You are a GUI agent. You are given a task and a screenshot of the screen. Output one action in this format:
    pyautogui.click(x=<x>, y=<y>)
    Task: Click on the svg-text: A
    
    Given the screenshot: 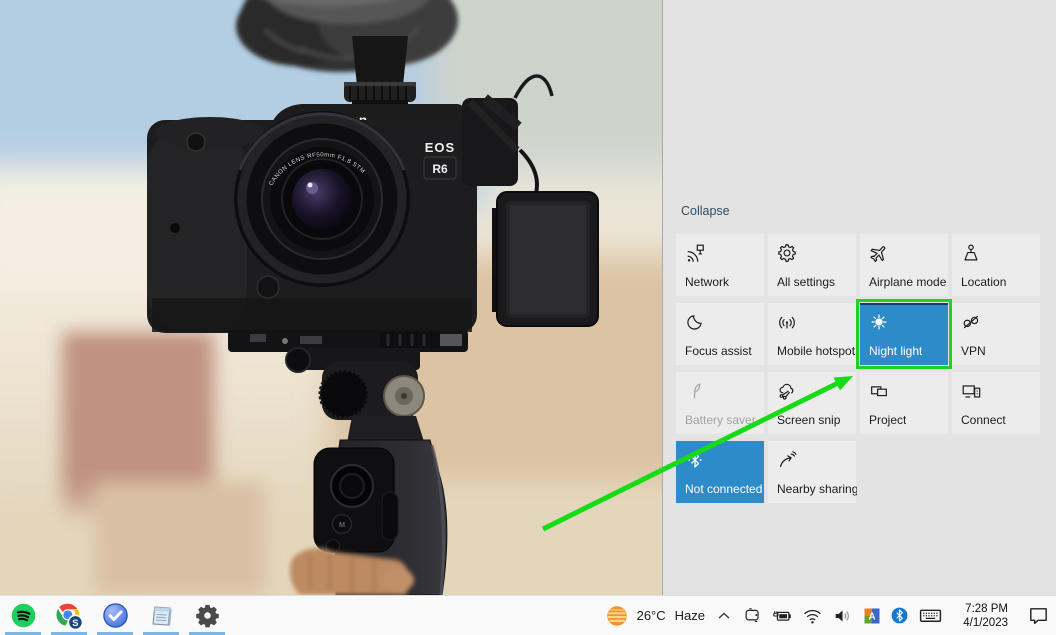 What is the action you would take?
    pyautogui.click(x=871, y=616)
    